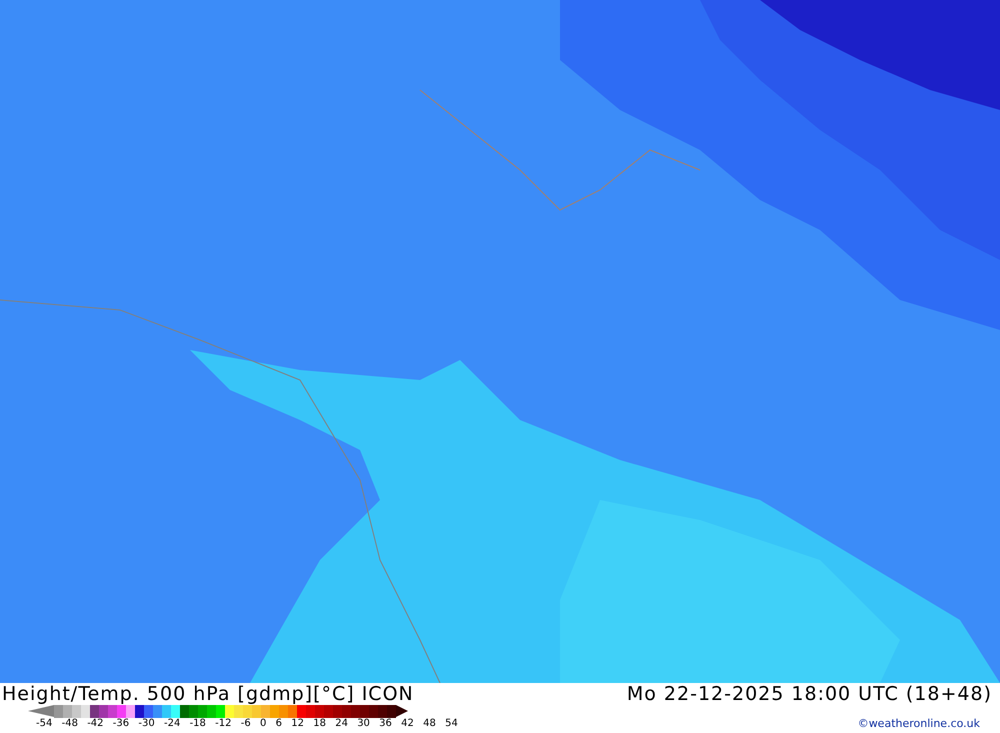 The width and height of the screenshot is (1000, 733). What do you see at coordinates (245, 724) in the screenshot?
I see `legend-label: -6` at bounding box center [245, 724].